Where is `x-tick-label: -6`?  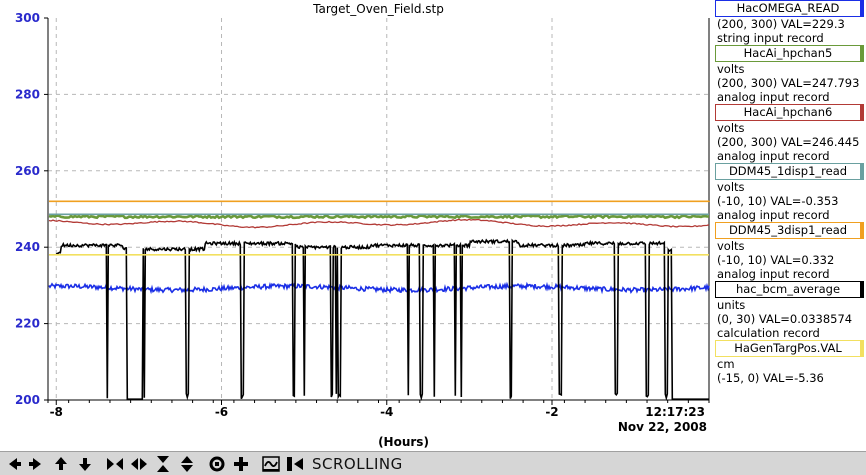
x-tick-label: -6 is located at coordinates (221, 412).